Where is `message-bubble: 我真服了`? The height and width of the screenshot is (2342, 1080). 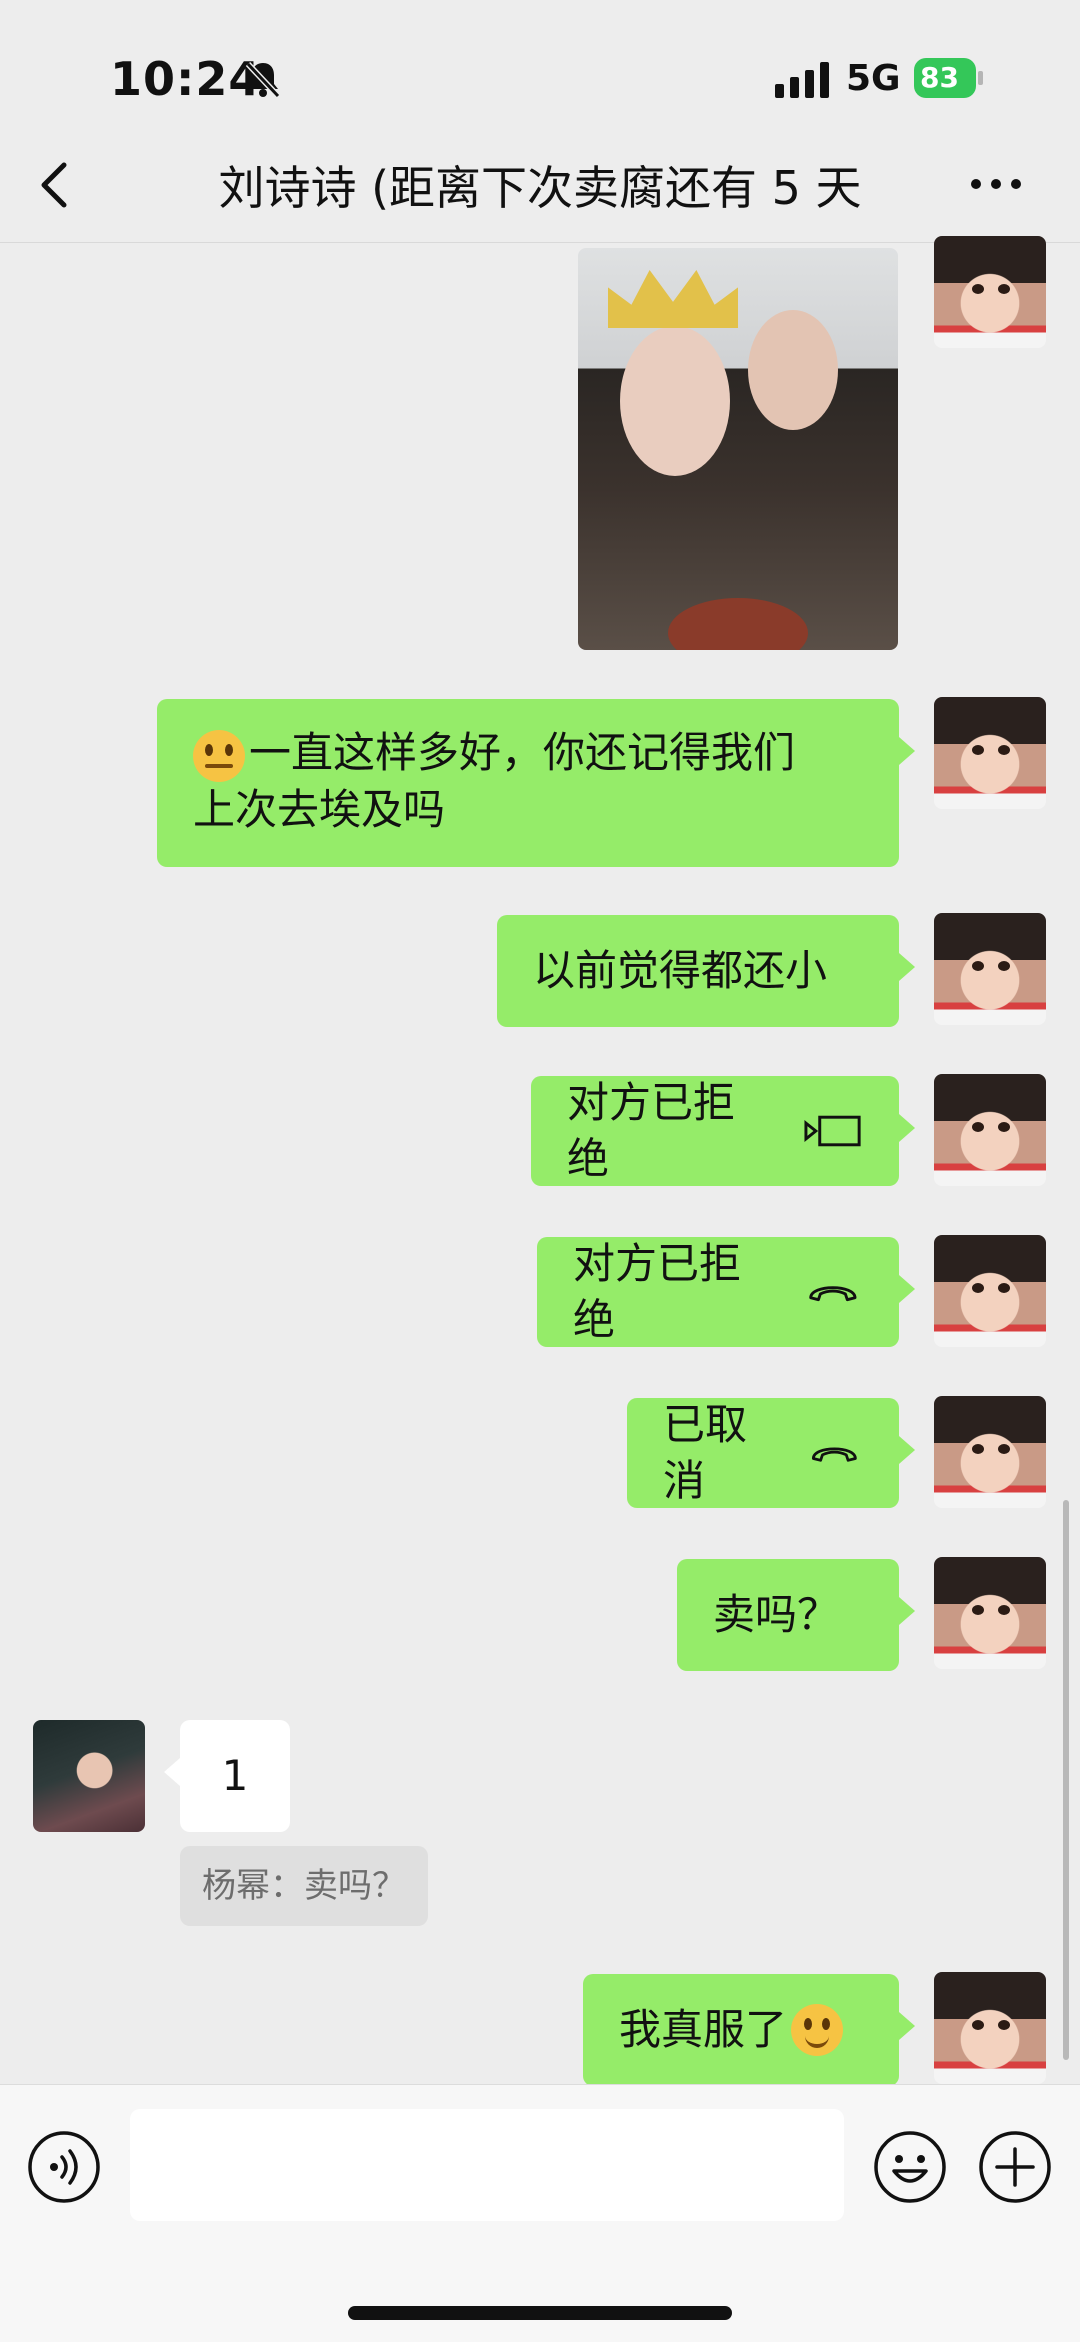 message-bubble: 我真服了 is located at coordinates (749, 2030).